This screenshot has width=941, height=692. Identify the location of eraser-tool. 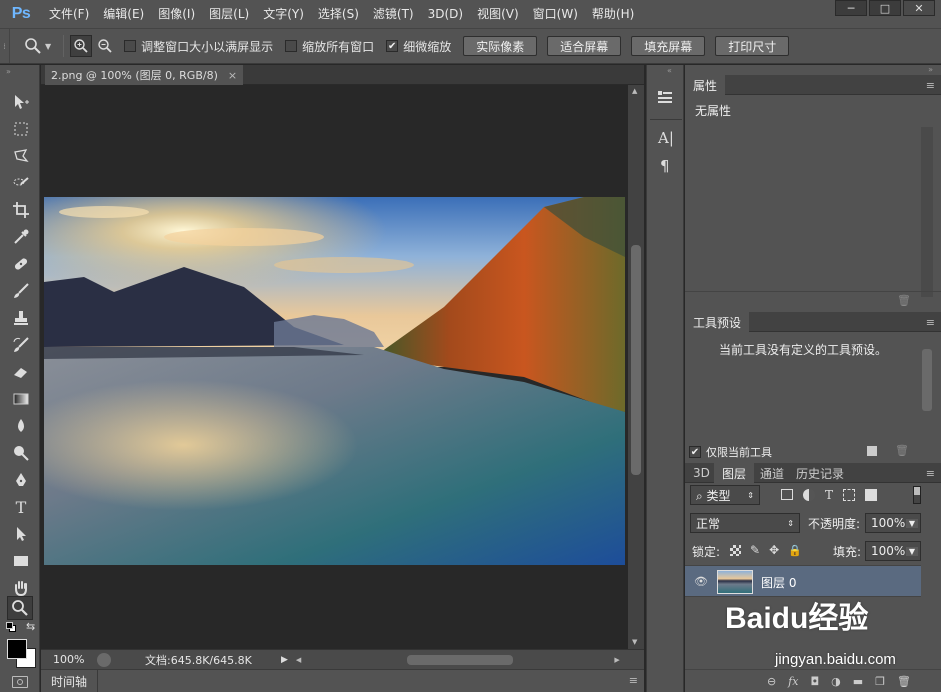
(21, 372).